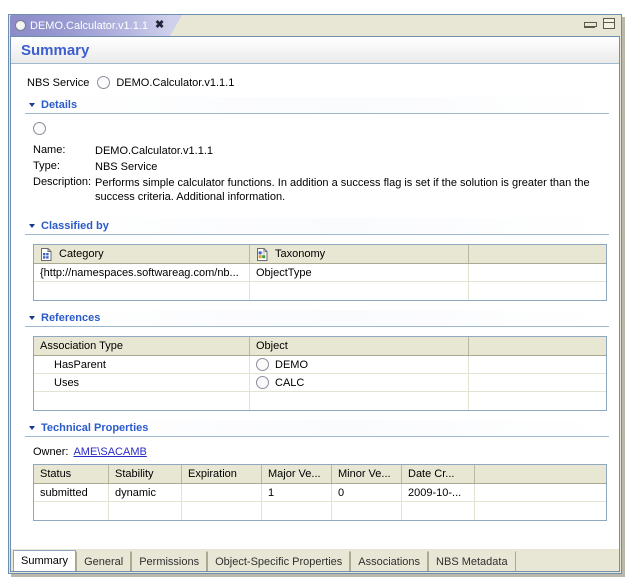 This screenshot has height=588, width=630. I want to click on section-classified-by-header: Classified by, so click(317, 226).